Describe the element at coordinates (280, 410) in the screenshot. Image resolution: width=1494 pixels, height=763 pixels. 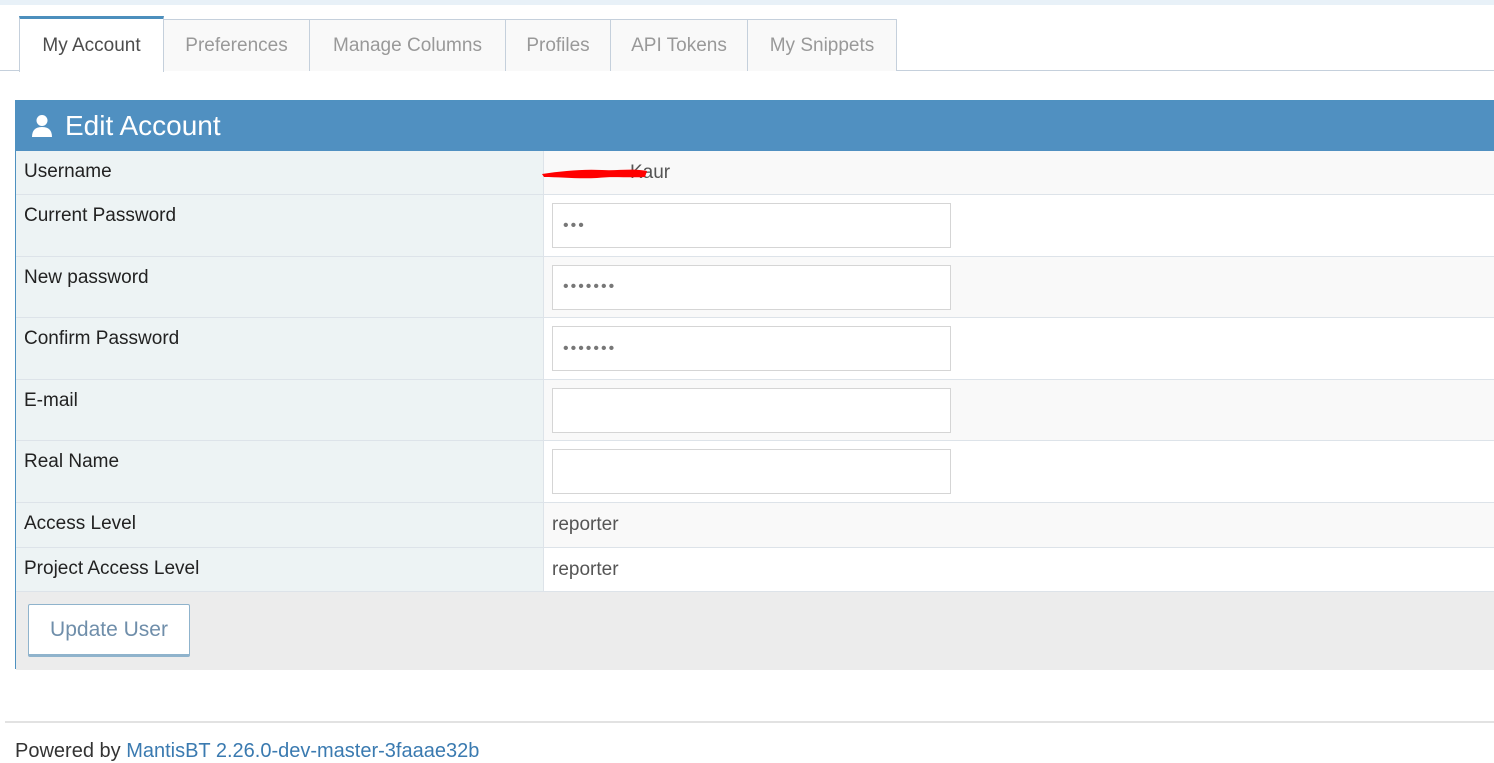
I see `email-label: E-mail` at that location.